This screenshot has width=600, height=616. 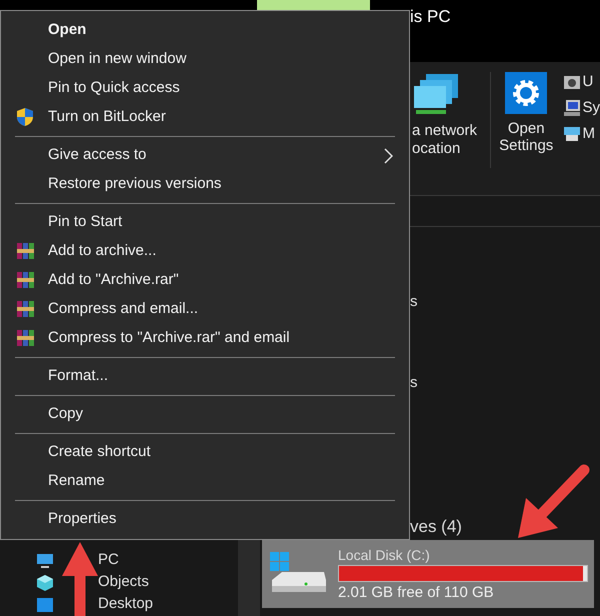 I want to click on ribbon-label: Sy, so click(x=591, y=108).